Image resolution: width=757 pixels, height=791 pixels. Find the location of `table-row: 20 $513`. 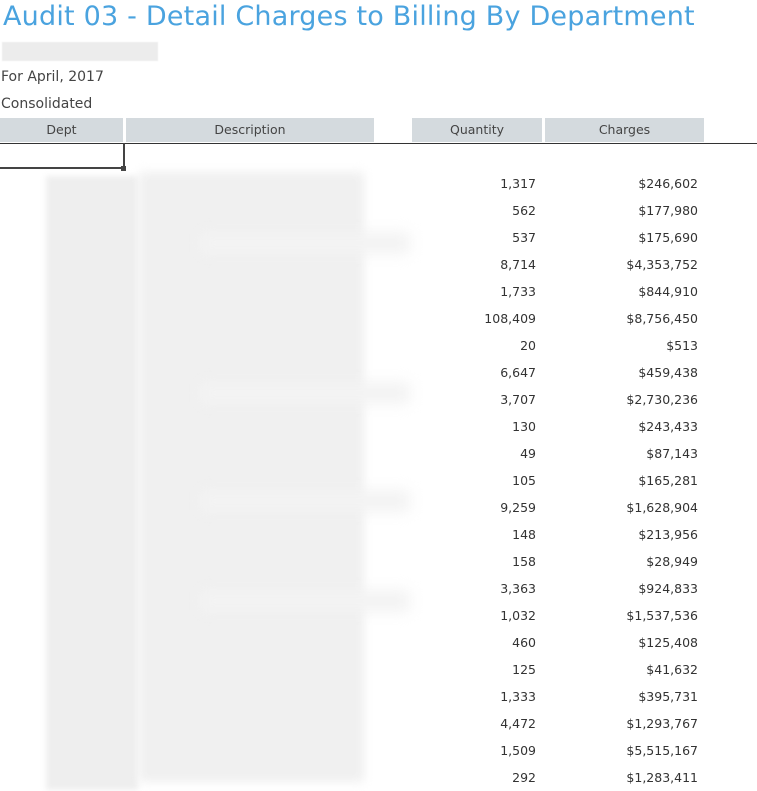

table-row: 20 $513 is located at coordinates (378, 345).